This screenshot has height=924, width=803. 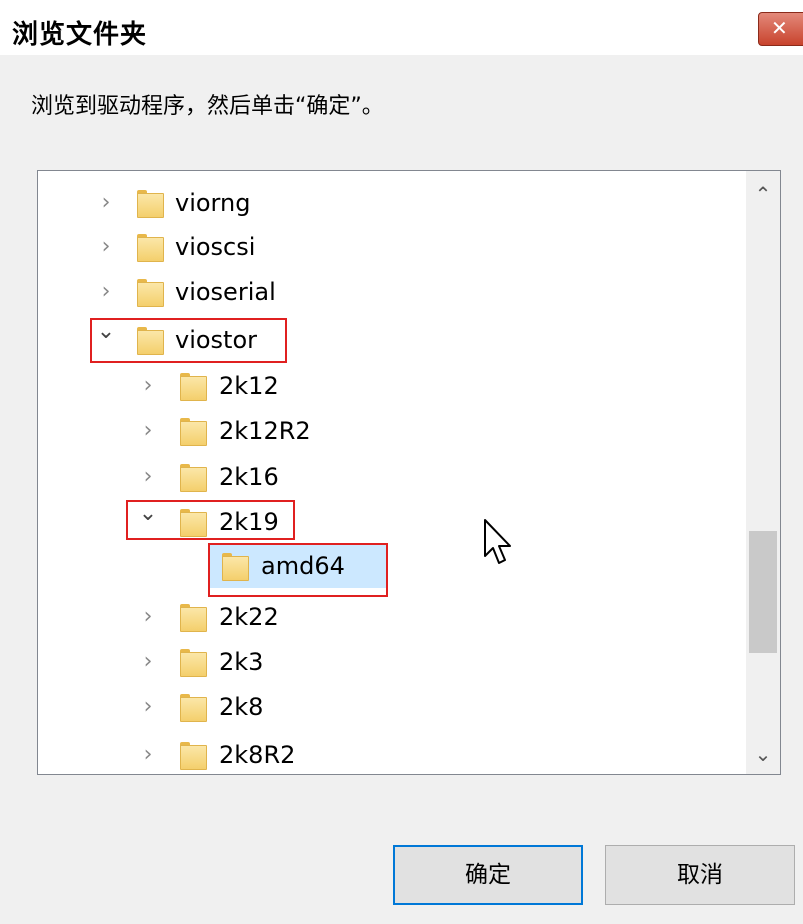 I want to click on scrollbar-thumb, so click(x=763, y=592).